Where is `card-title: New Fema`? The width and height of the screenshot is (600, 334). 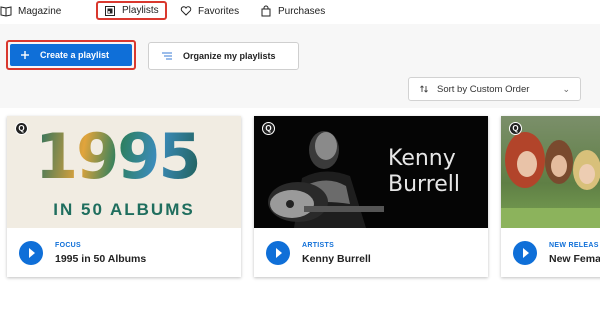 card-title: New Fema is located at coordinates (574, 259).